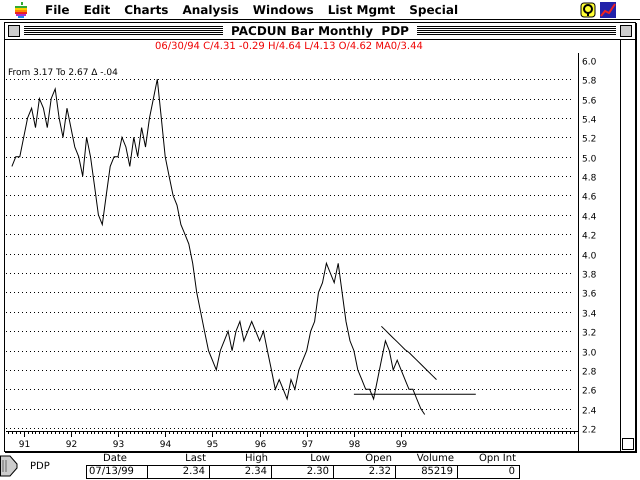 The height and width of the screenshot is (480, 640). I want to click on axis-label: 5.6, so click(589, 101).